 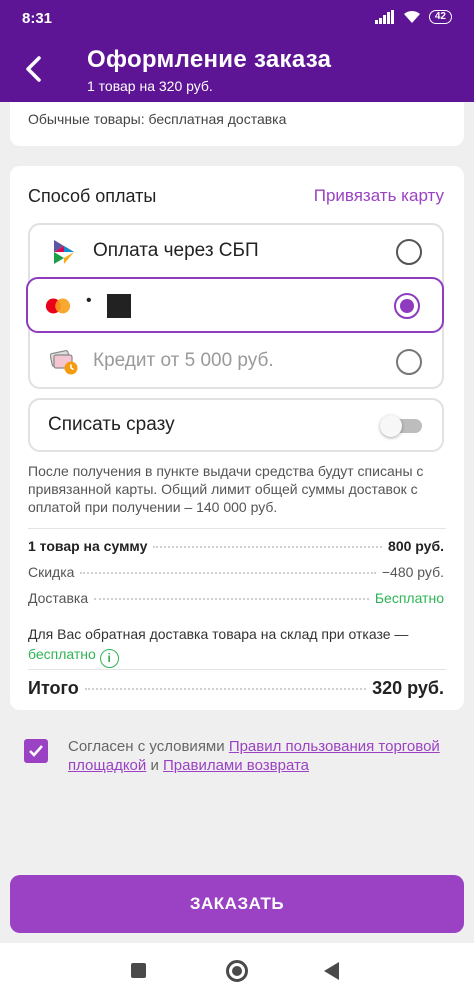 I want to click on summary-value: Бесплатно, so click(x=409, y=598).